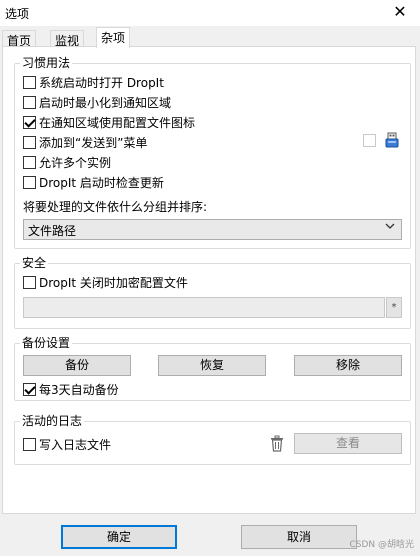 Image resolution: width=420 pixels, height=556 pixels. Describe the element at coordinates (381, 545) in the screenshot. I see `watermark-text: CSDN @胡晗光` at that location.